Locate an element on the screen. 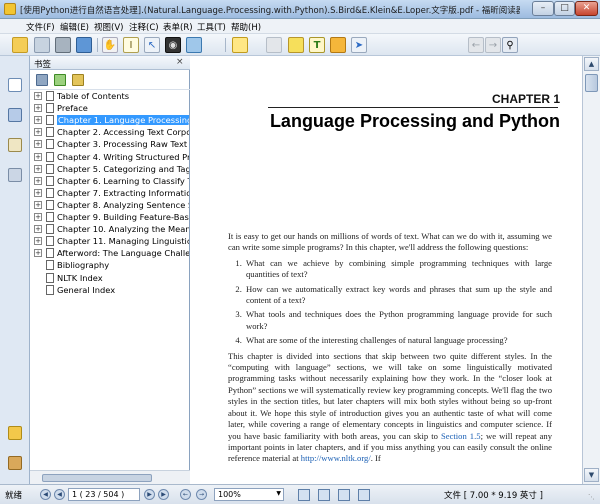 The height and width of the screenshot is (504, 600). bookmark-label: NLTK Index is located at coordinates (80, 277).